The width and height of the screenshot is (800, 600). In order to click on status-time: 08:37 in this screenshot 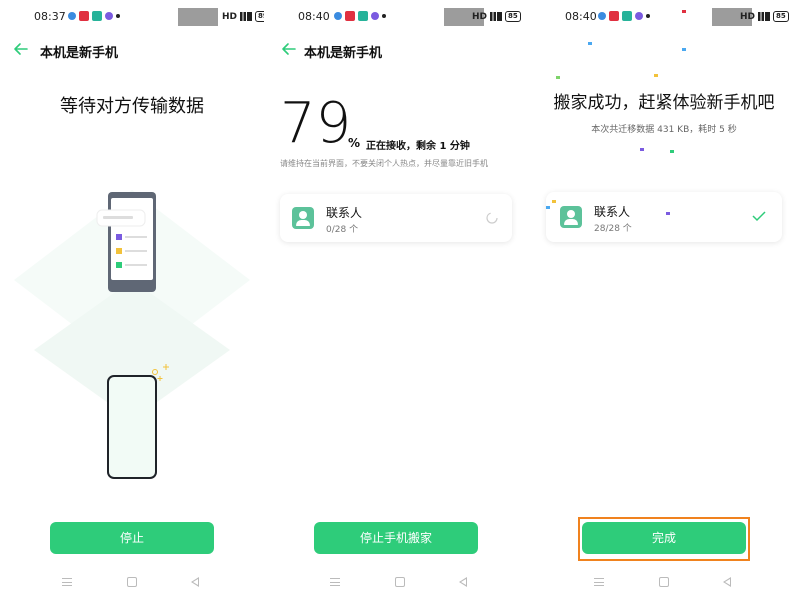, I will do `click(50, 16)`.